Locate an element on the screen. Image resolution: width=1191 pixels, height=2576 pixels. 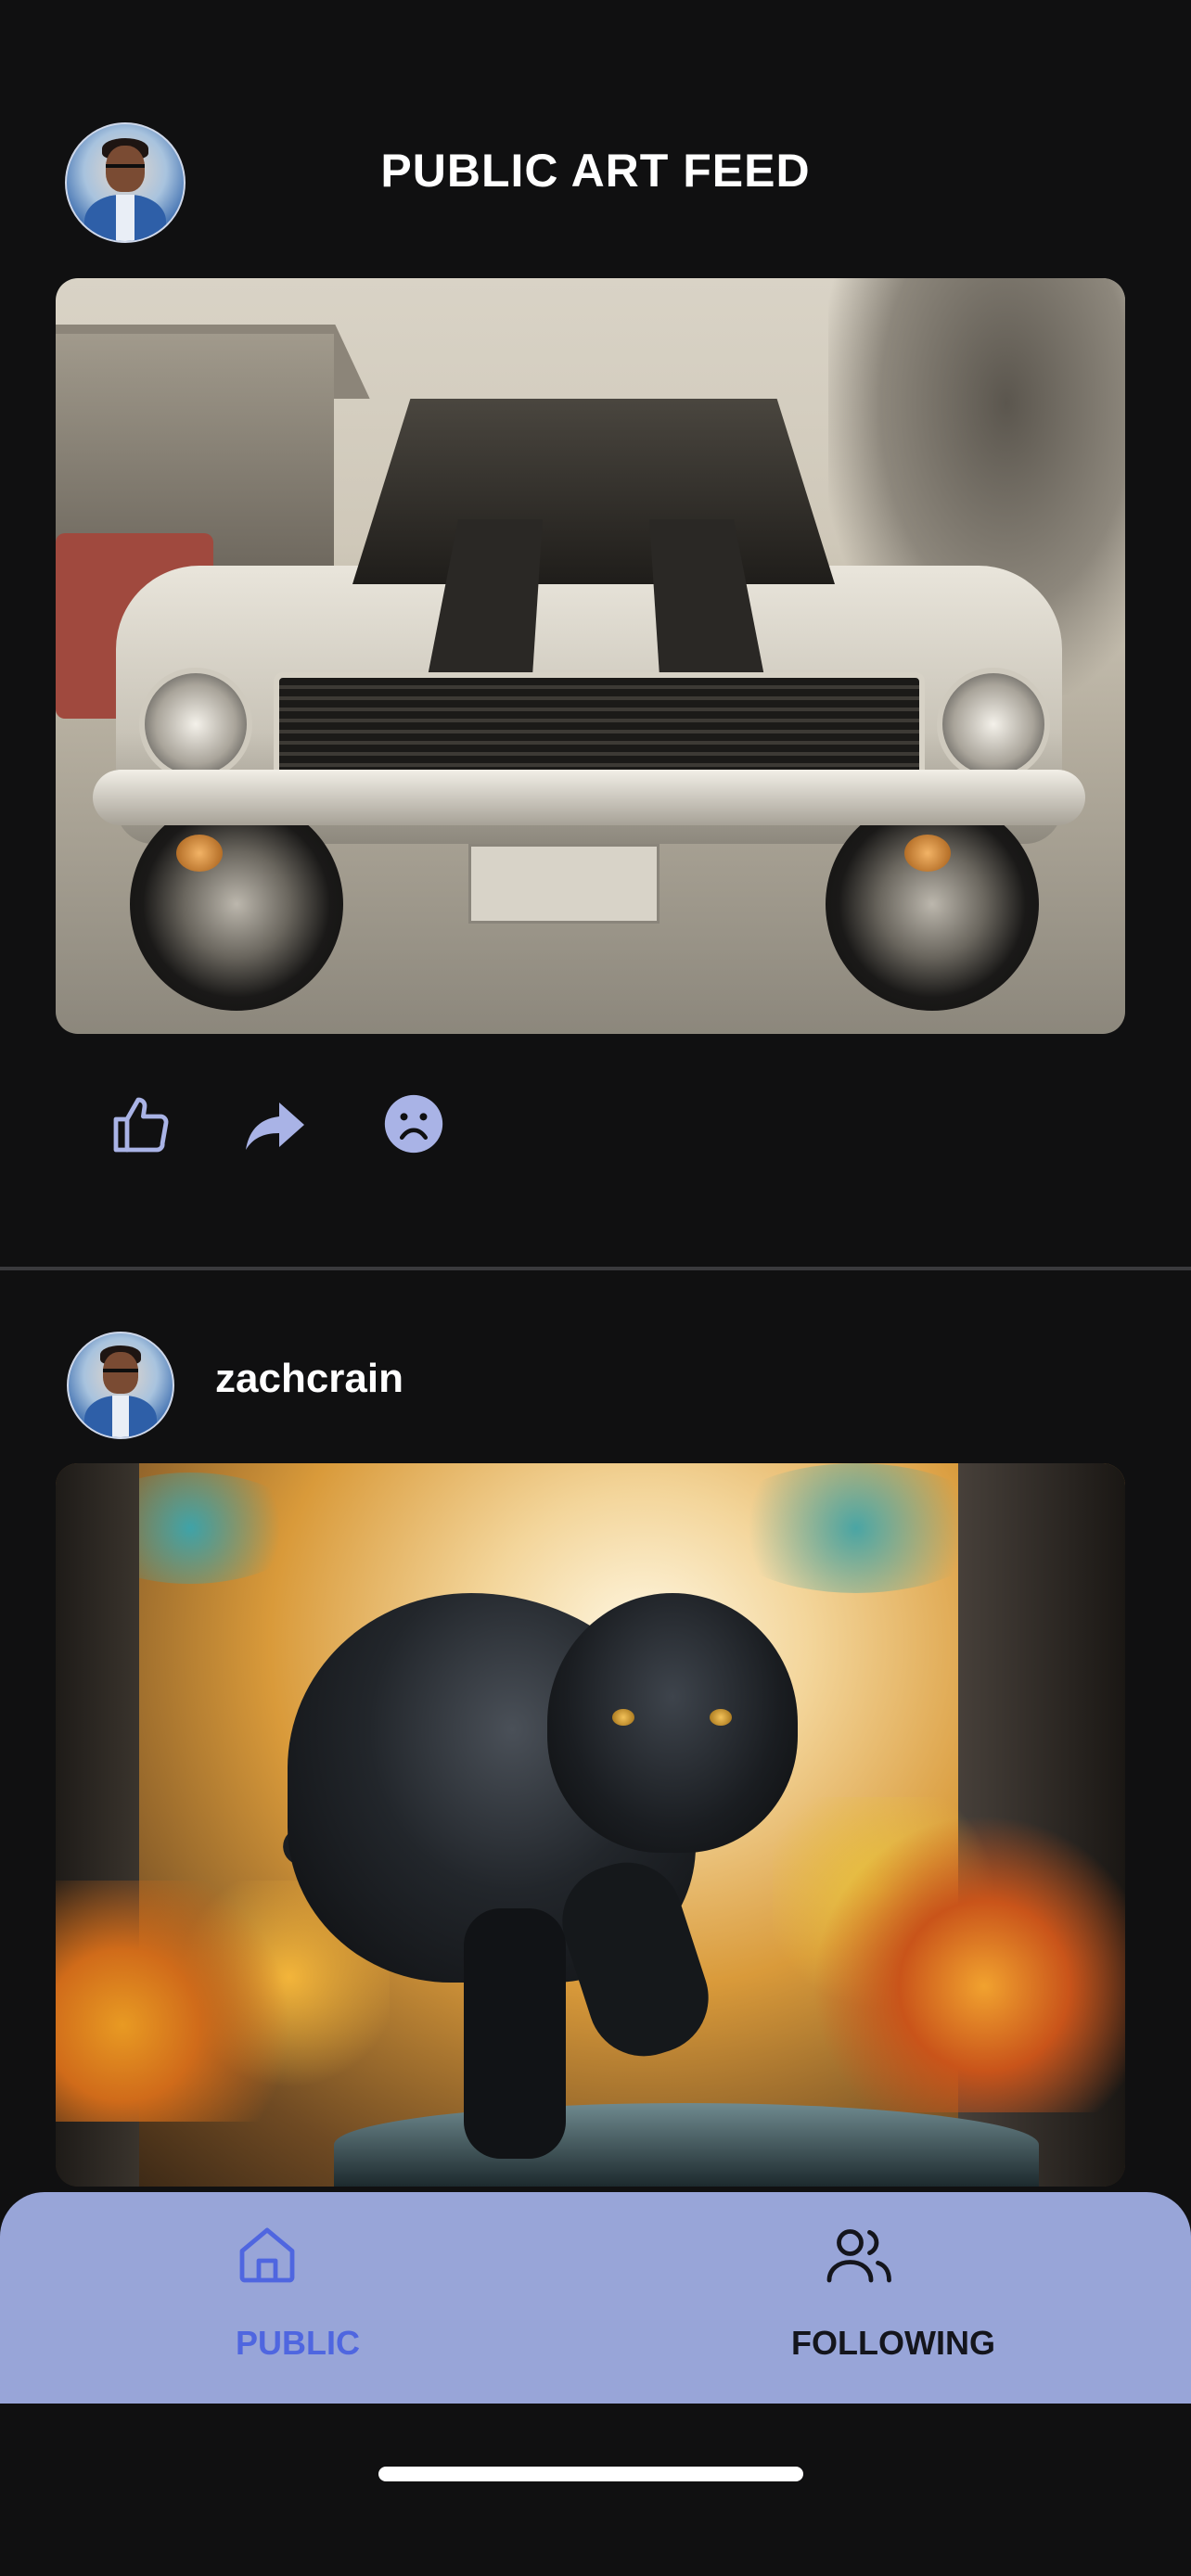
post-divider is located at coordinates (595, 1269).